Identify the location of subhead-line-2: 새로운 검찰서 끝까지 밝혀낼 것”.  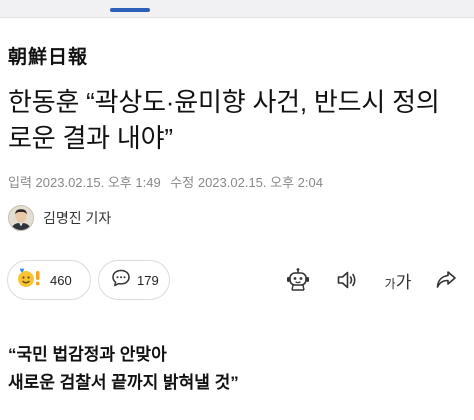
(123, 382).